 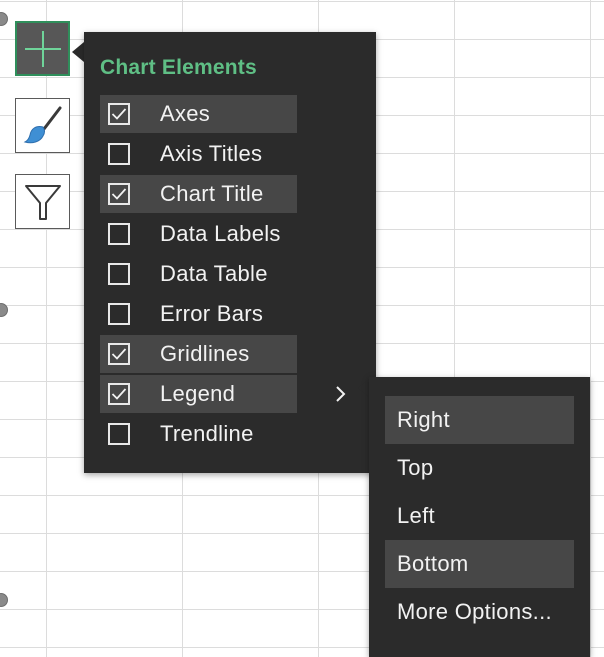 I want to click on panel-pointer, so click(x=78, y=52).